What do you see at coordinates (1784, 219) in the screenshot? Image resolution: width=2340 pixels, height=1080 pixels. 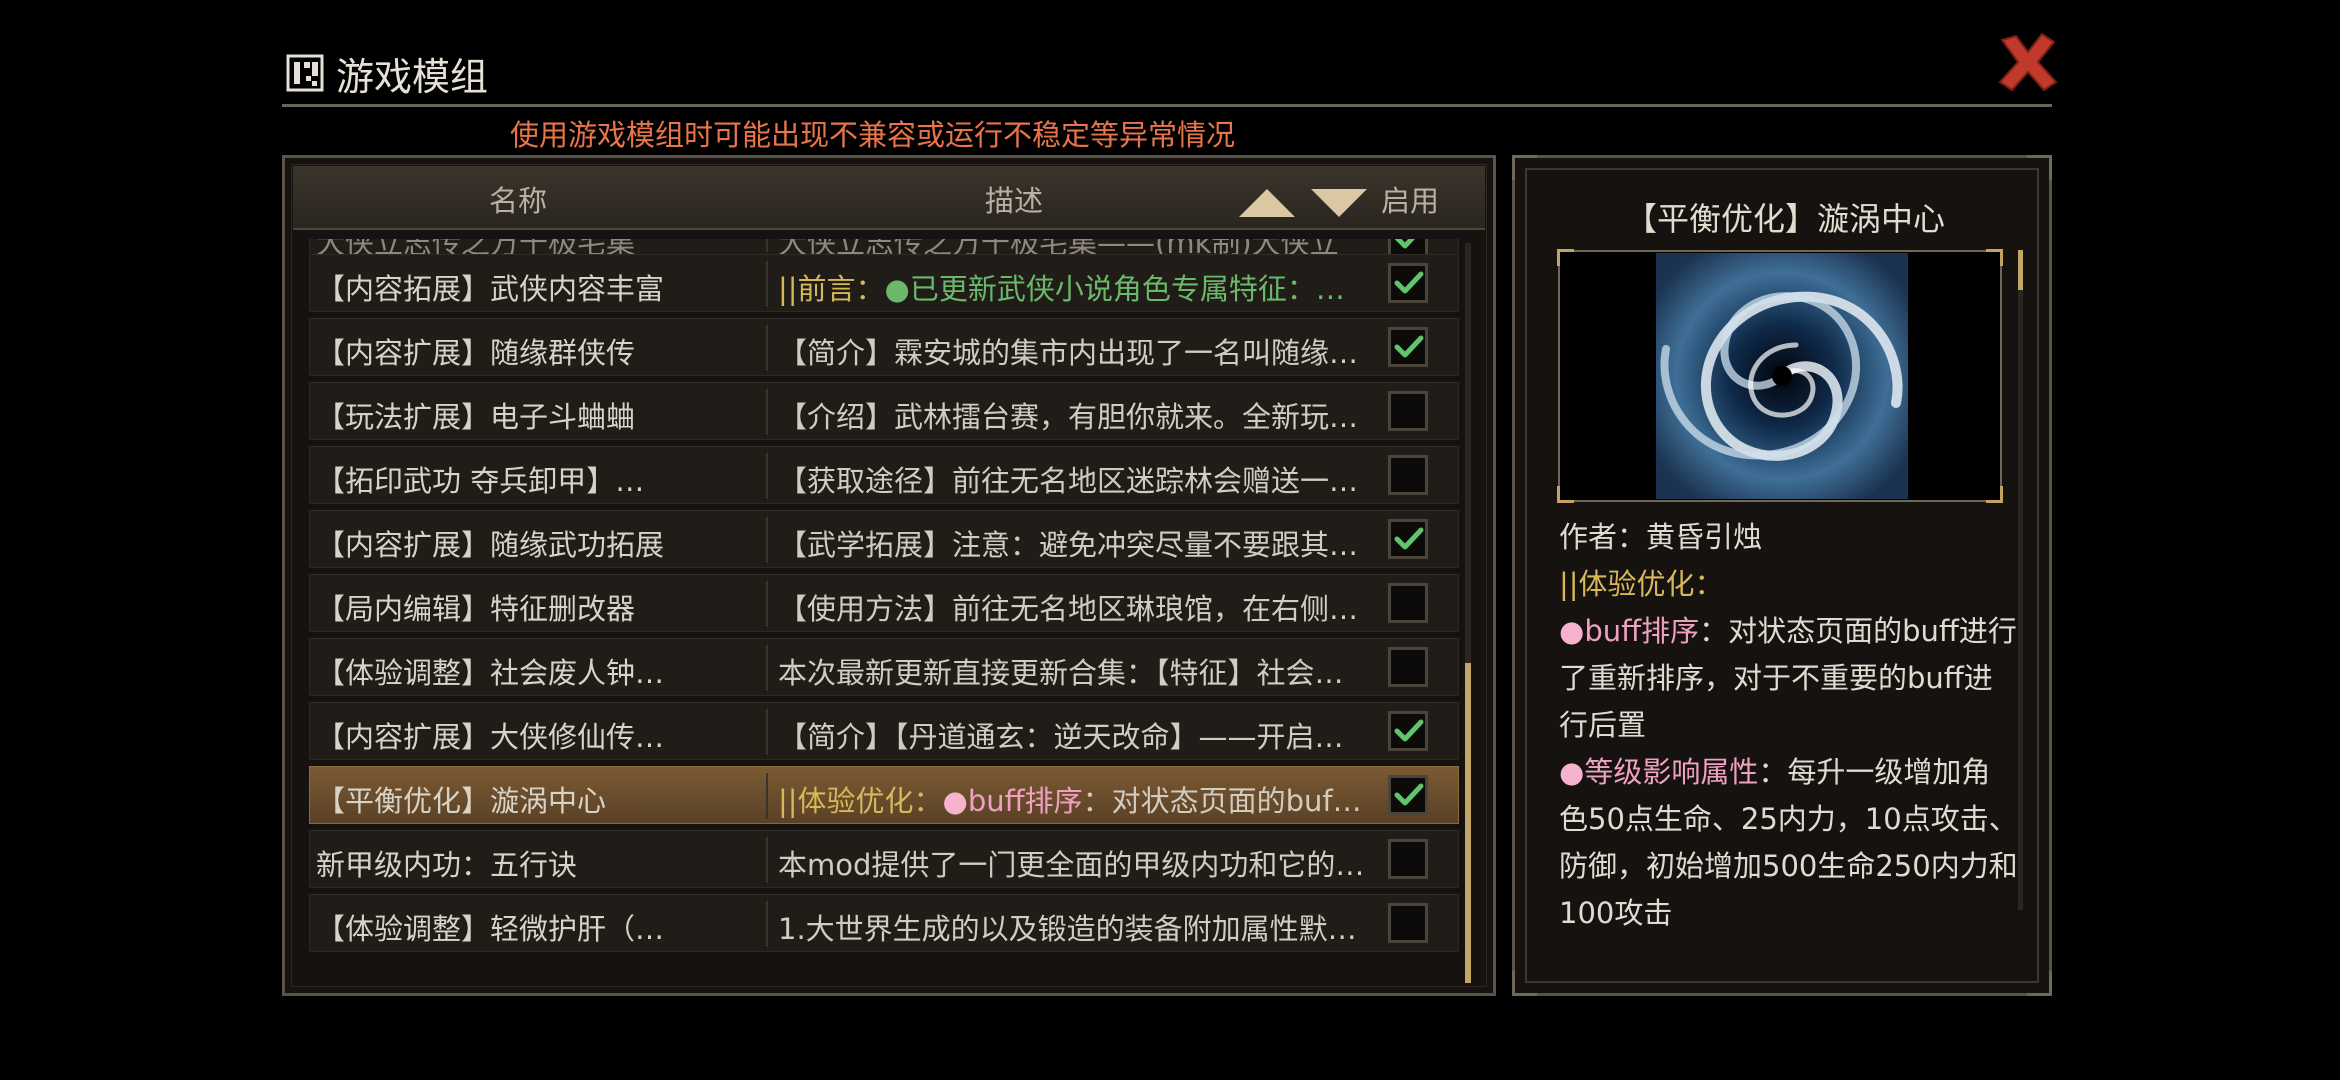 I see `detail-title: 【平衡优化】漩涡中心` at bounding box center [1784, 219].